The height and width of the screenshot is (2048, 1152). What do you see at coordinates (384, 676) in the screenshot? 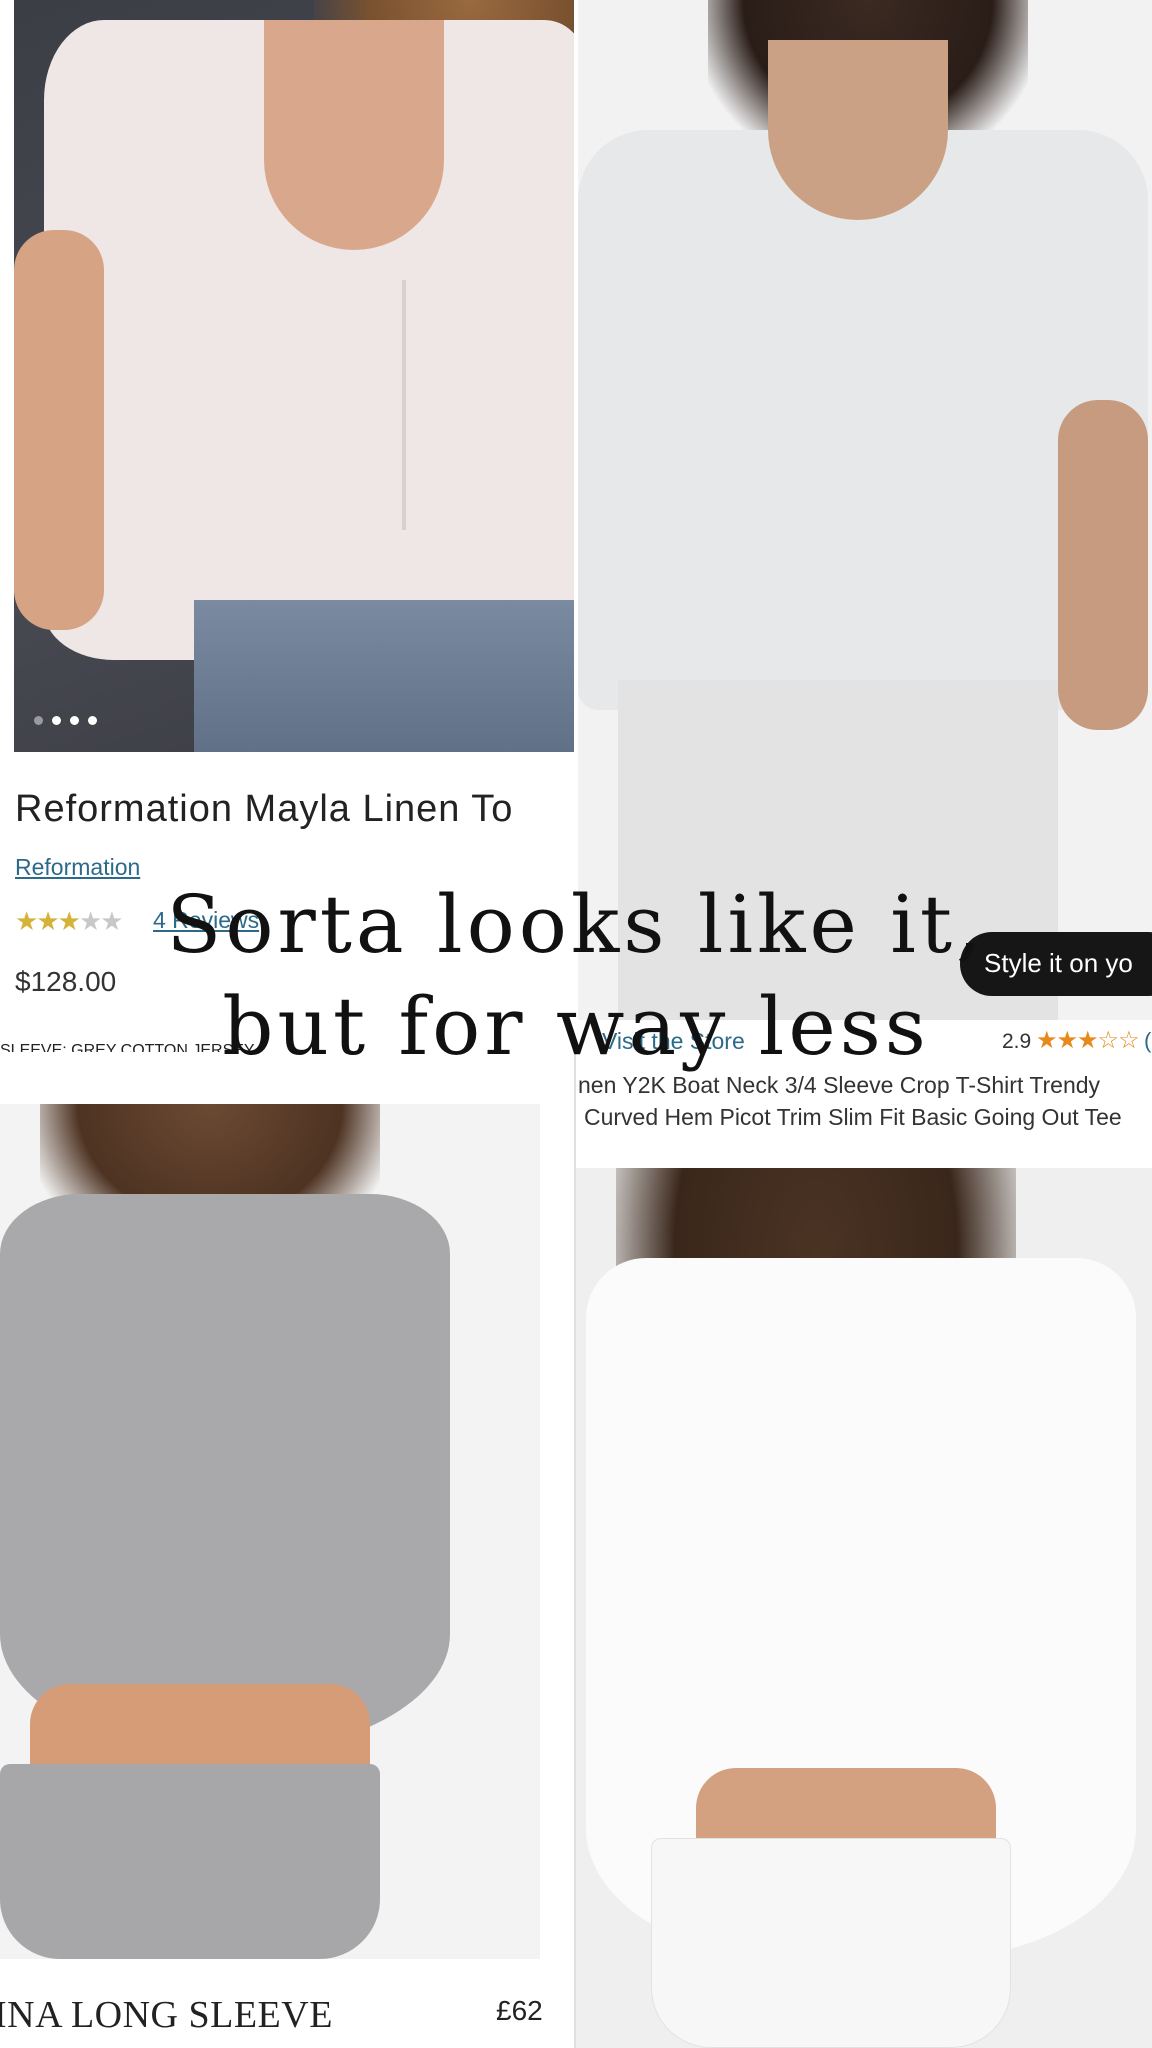
I see `jeans` at bounding box center [384, 676].